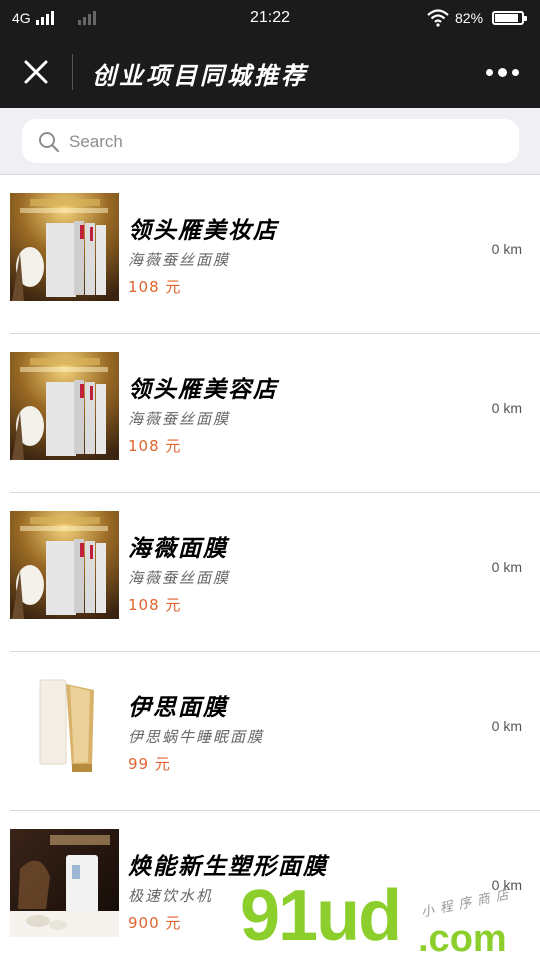 This screenshot has width=540, height=969. I want to click on product-price: 900 元, so click(155, 923).